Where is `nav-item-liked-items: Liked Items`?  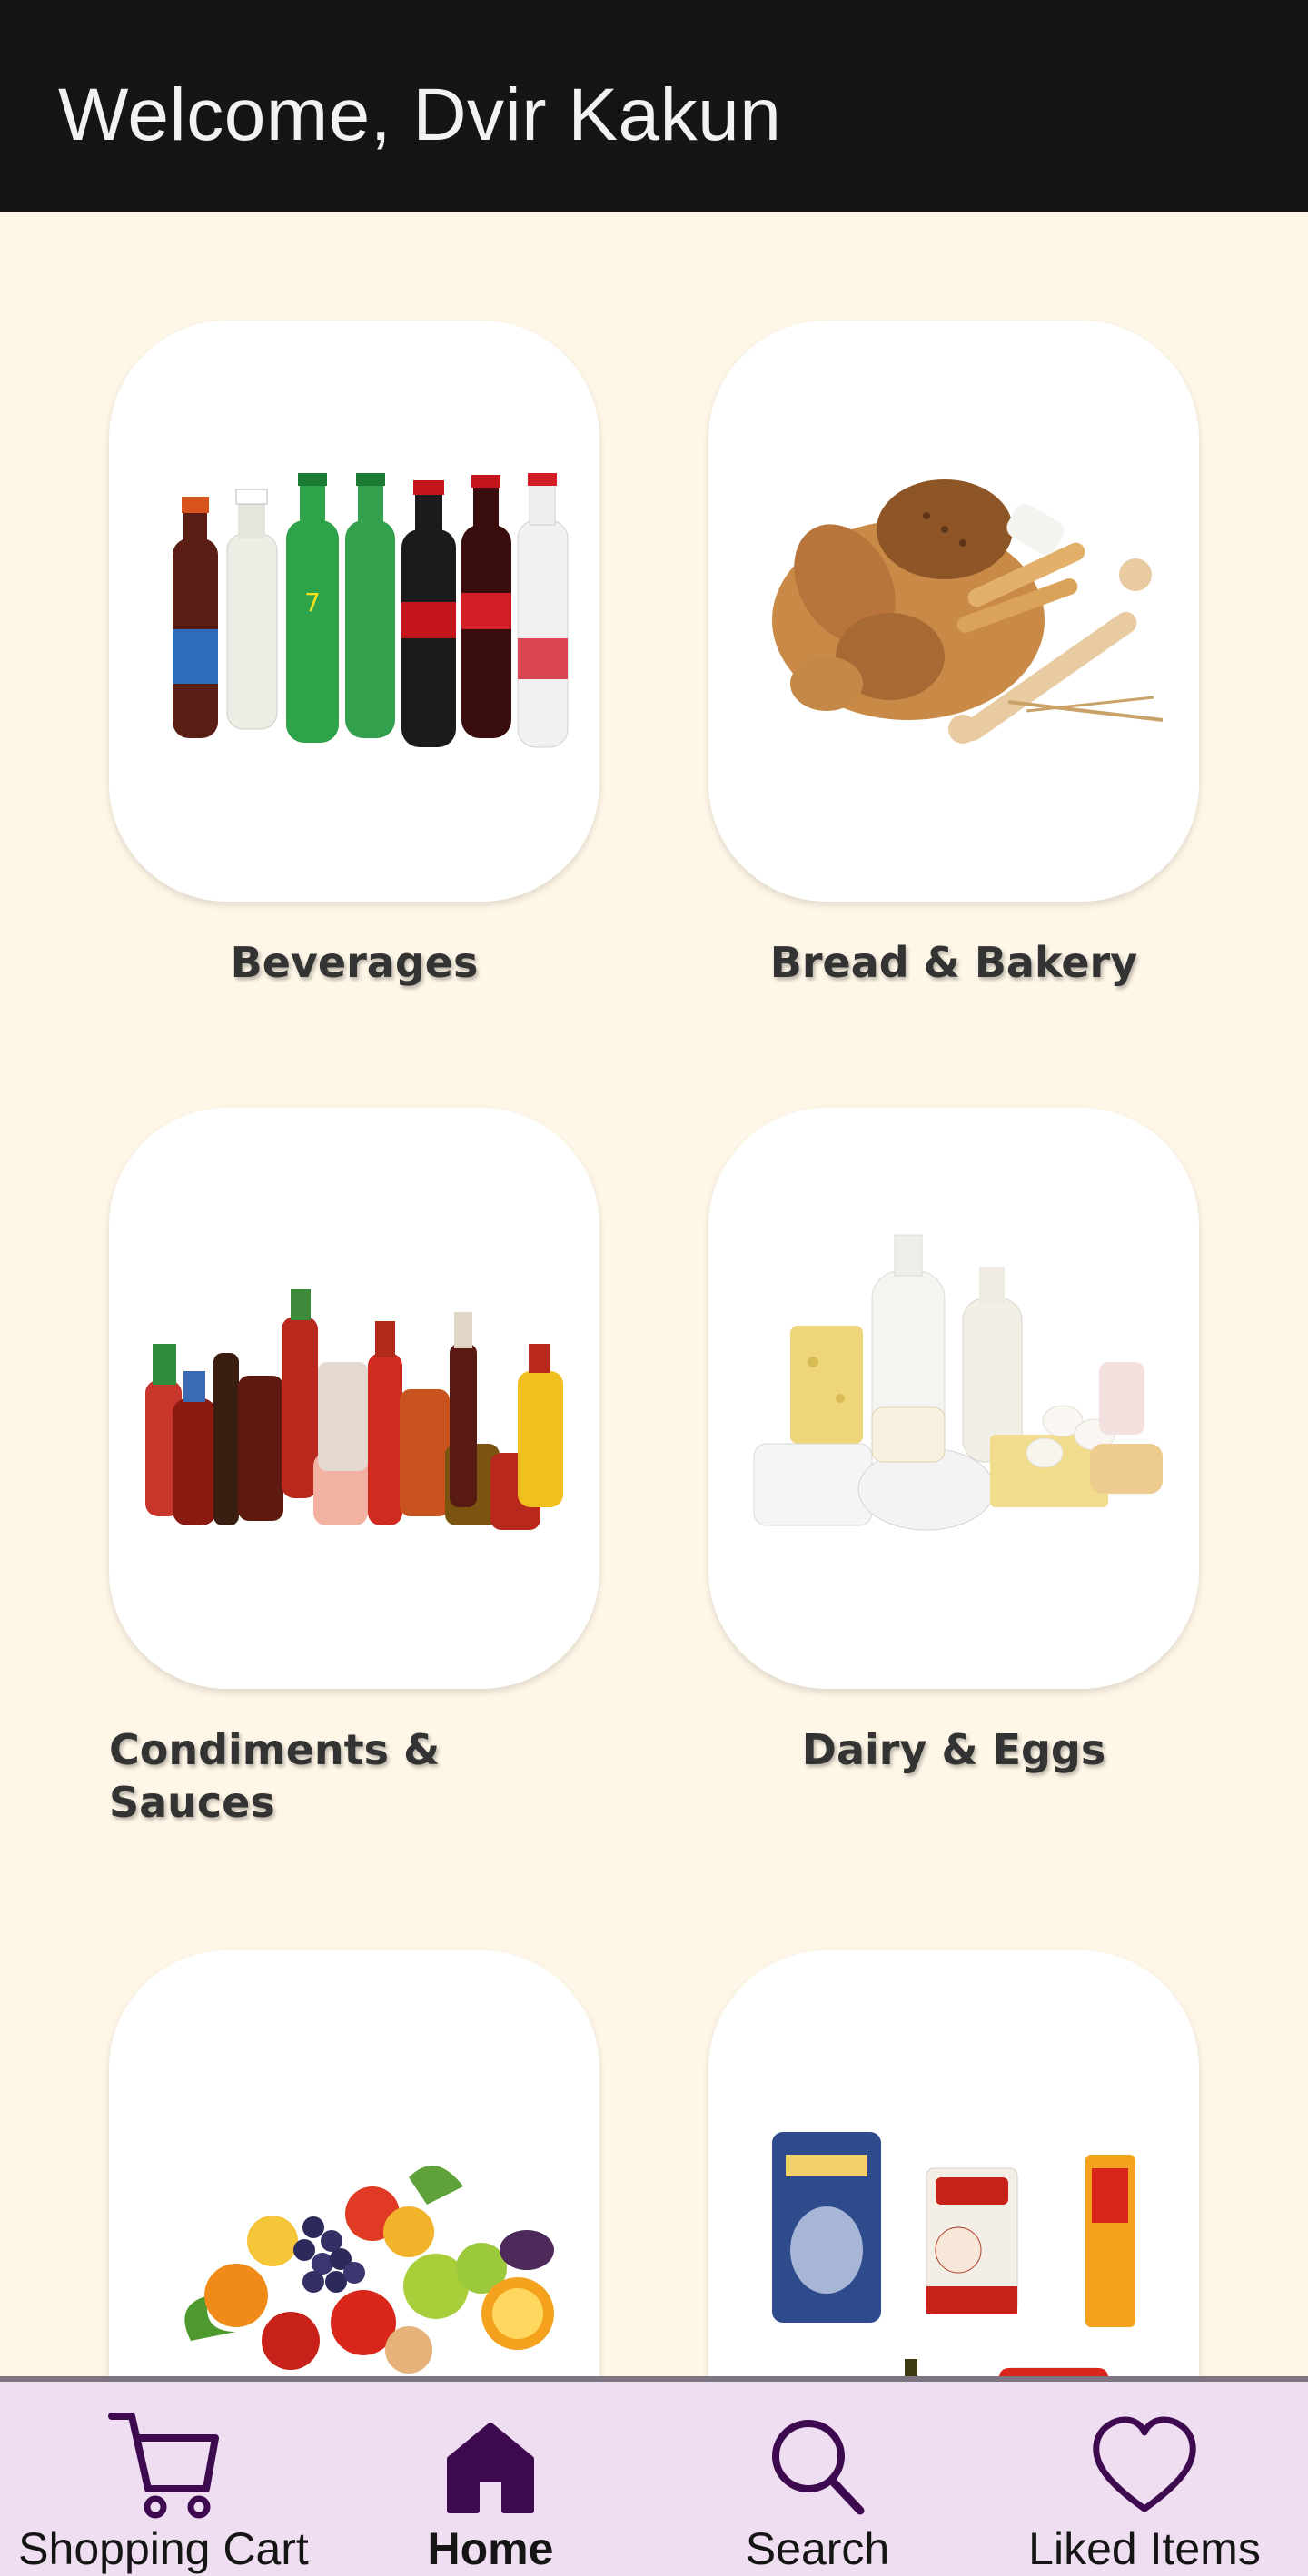 nav-item-liked-items: Liked Items is located at coordinates (1144, 2479).